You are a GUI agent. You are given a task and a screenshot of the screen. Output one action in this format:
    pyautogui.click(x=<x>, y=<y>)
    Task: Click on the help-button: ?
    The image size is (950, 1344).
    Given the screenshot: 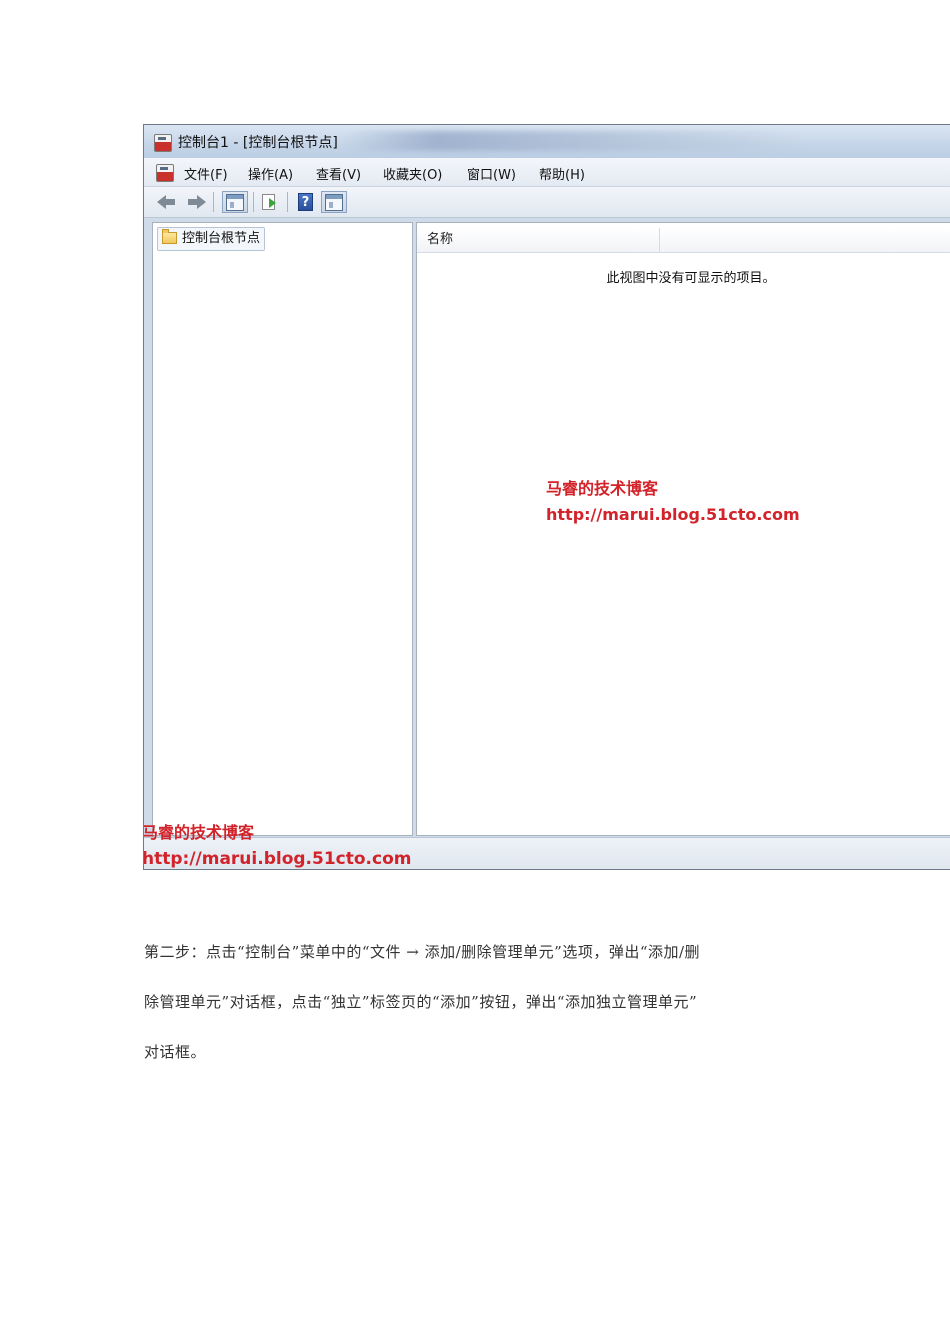 What is the action you would take?
    pyautogui.click(x=306, y=202)
    